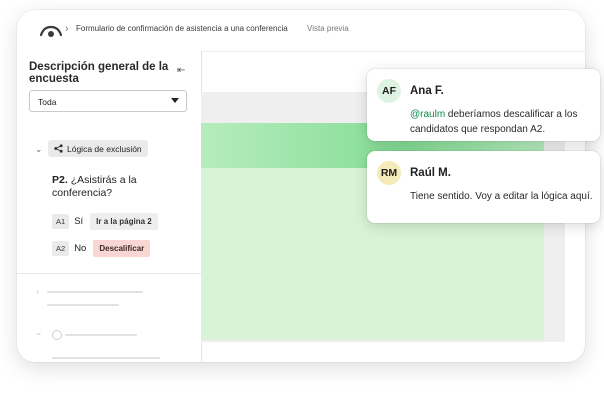 The image size is (604, 400). What do you see at coordinates (175, 100) in the screenshot?
I see `caret-down-icon` at bounding box center [175, 100].